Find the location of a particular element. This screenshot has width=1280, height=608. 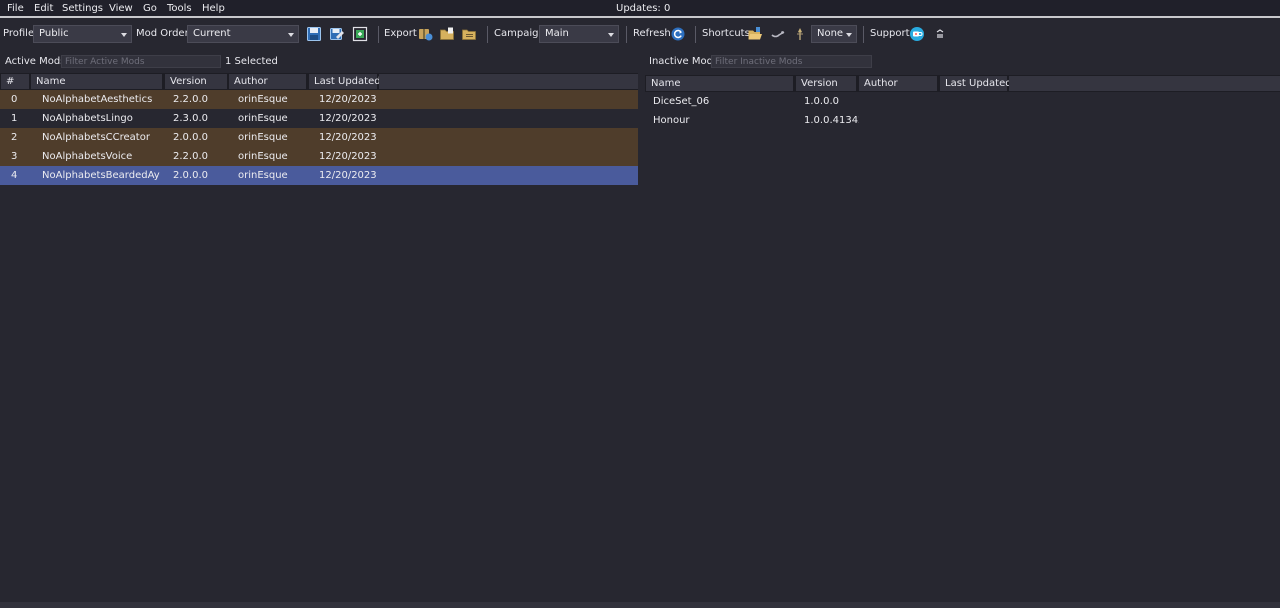

support-label: Support is located at coordinates (890, 33).